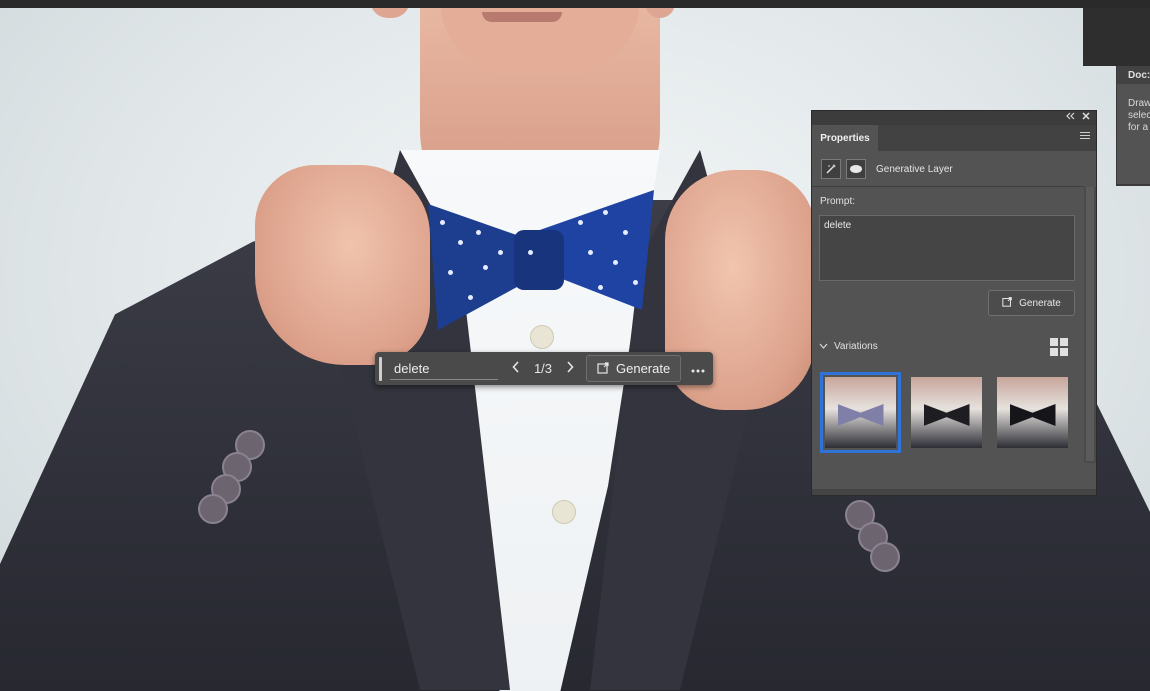 Image resolution: width=1150 pixels, height=691 pixels. Describe the element at coordinates (954, 492) in the screenshot. I see `panel-footer` at that location.